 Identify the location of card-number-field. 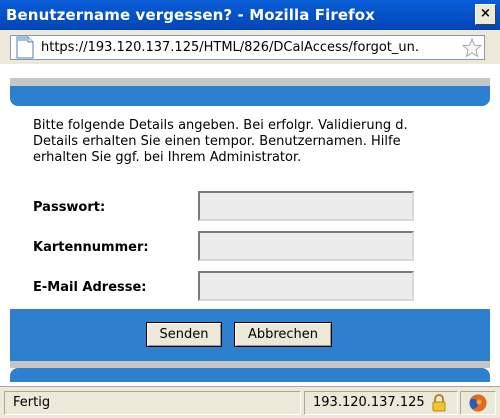
(306, 246).